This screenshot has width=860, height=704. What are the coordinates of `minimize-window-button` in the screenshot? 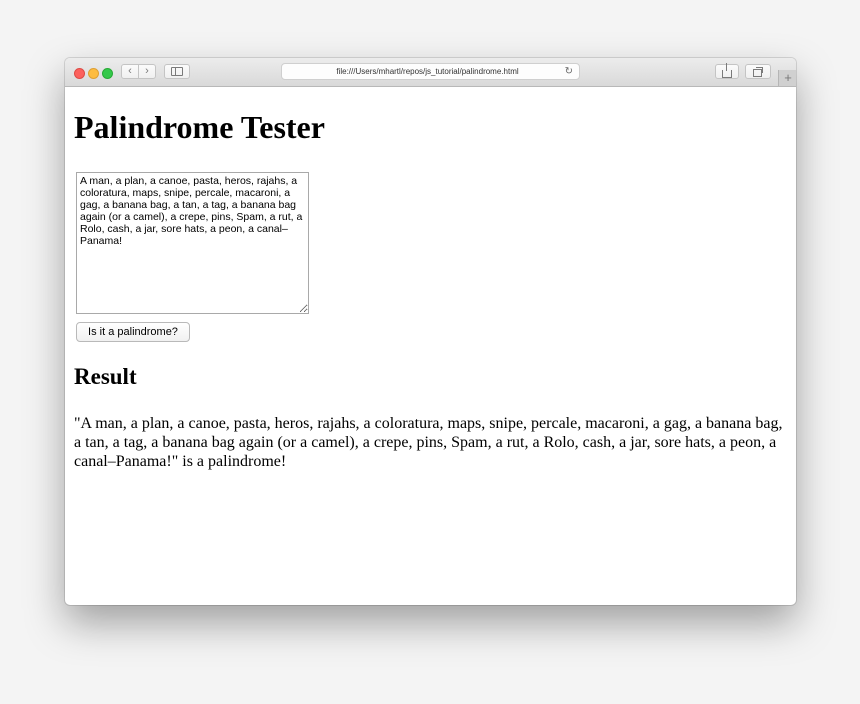 It's located at (93, 73).